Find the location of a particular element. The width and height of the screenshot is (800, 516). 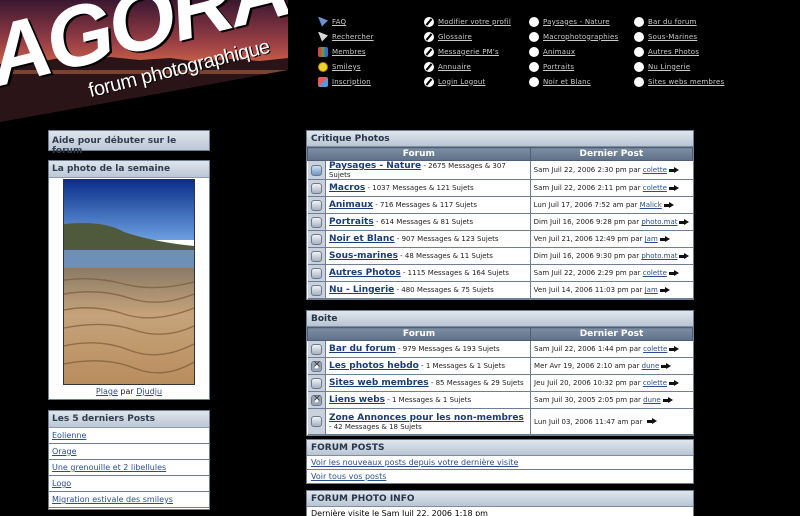

nav-faq: FAQ is located at coordinates (346, 21).